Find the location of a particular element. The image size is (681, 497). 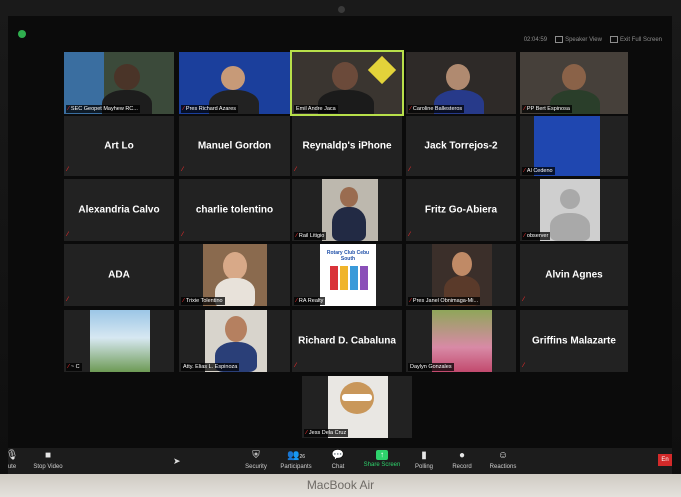

mute-button: 🎙 ute is located at coordinates (14, 460).